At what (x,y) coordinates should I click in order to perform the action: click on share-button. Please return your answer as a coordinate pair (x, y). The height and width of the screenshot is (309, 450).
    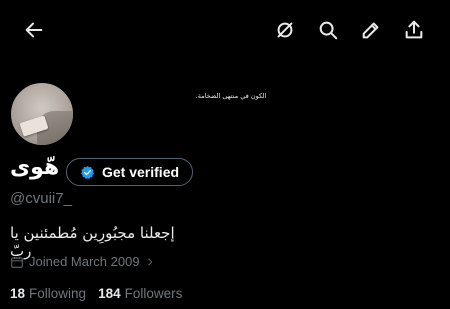
    Looking at the image, I should click on (414, 30).